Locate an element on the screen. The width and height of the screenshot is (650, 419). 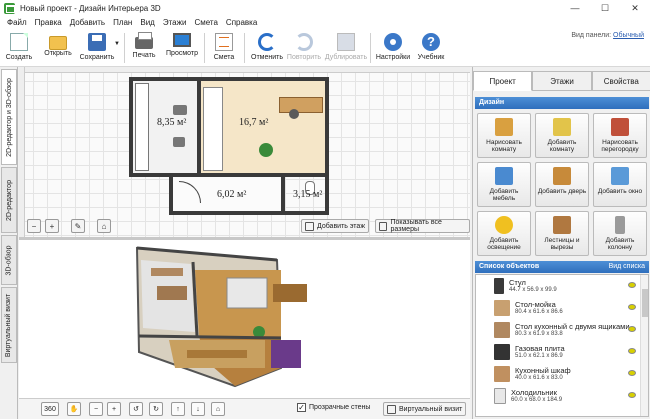
create-button: Создать is located at coordinates (19, 48).